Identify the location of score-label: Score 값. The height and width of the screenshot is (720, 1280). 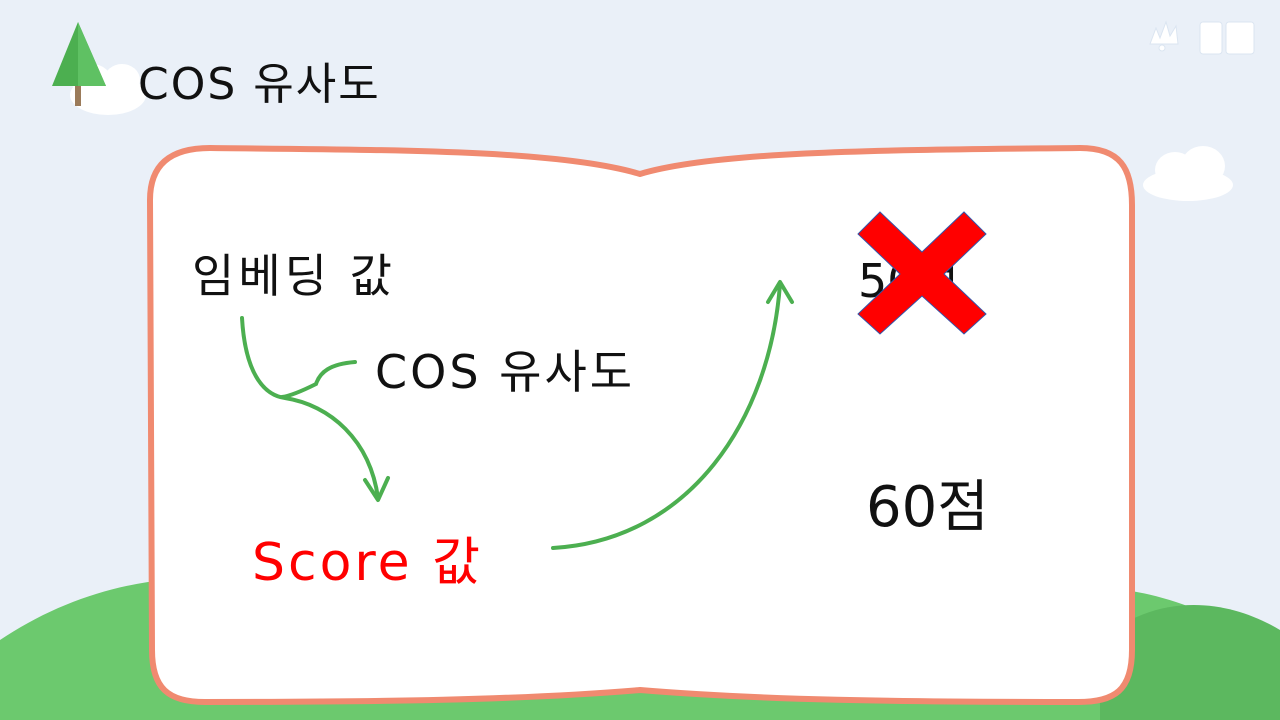
(368, 563).